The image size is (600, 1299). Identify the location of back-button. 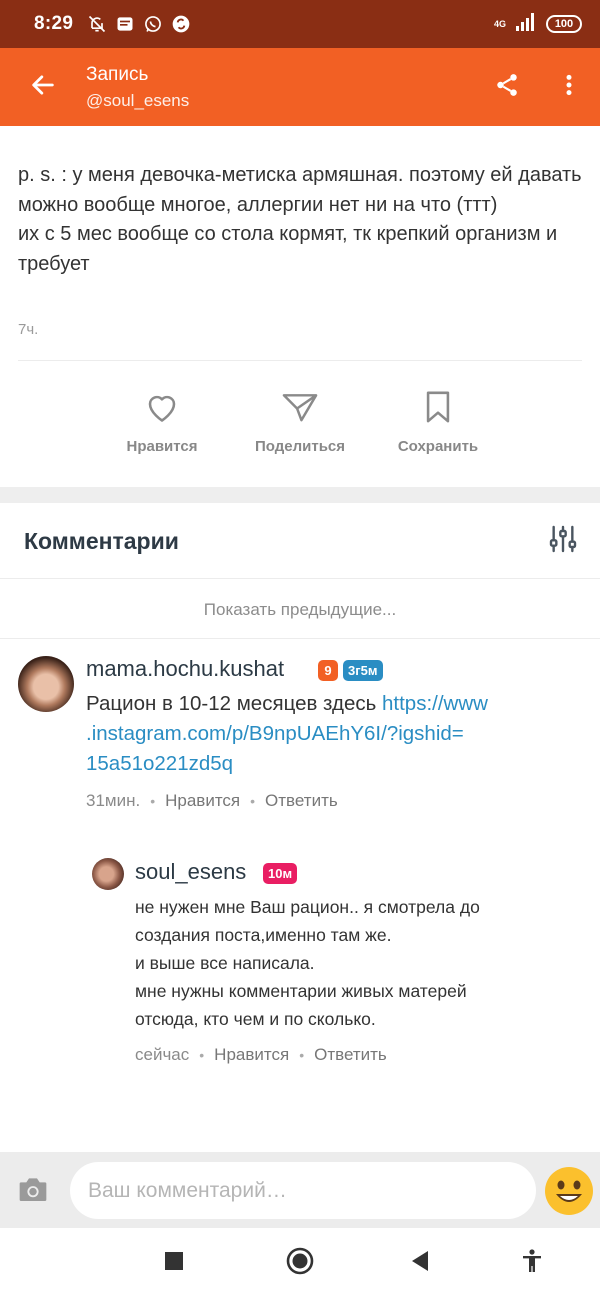
(43, 87).